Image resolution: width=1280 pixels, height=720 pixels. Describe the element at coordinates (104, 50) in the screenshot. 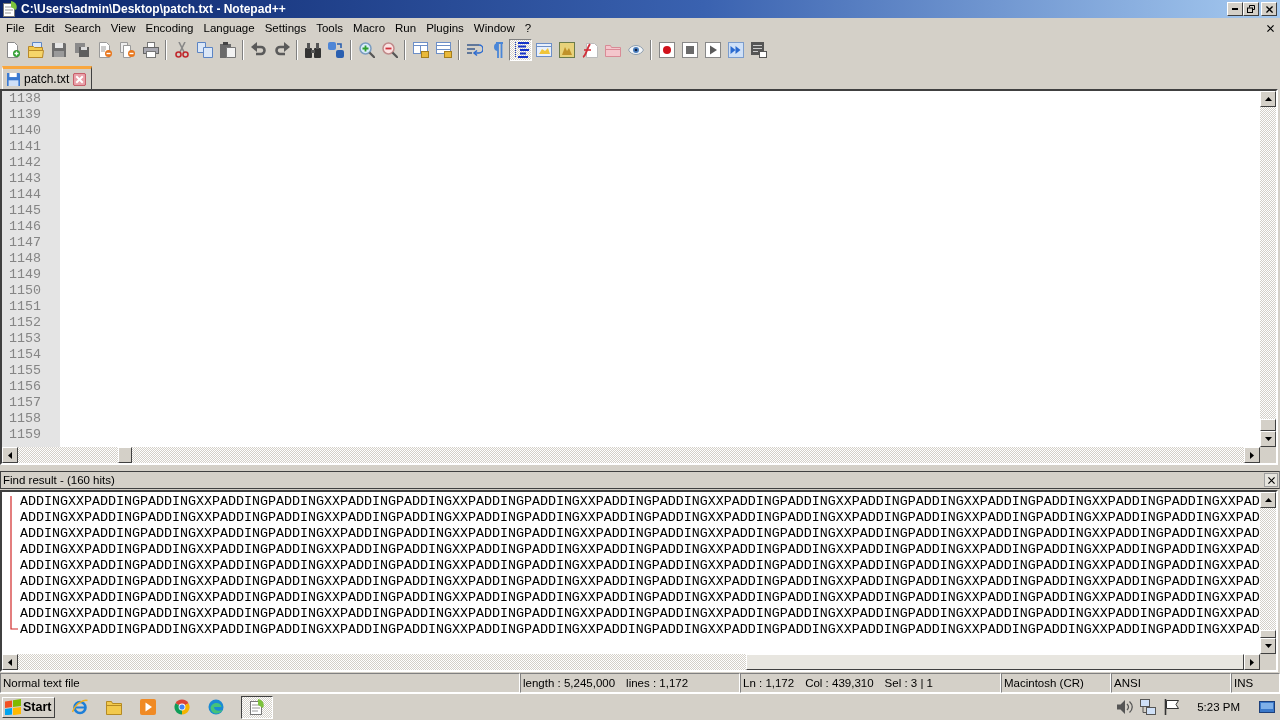

I see `page-minus-icon` at that location.